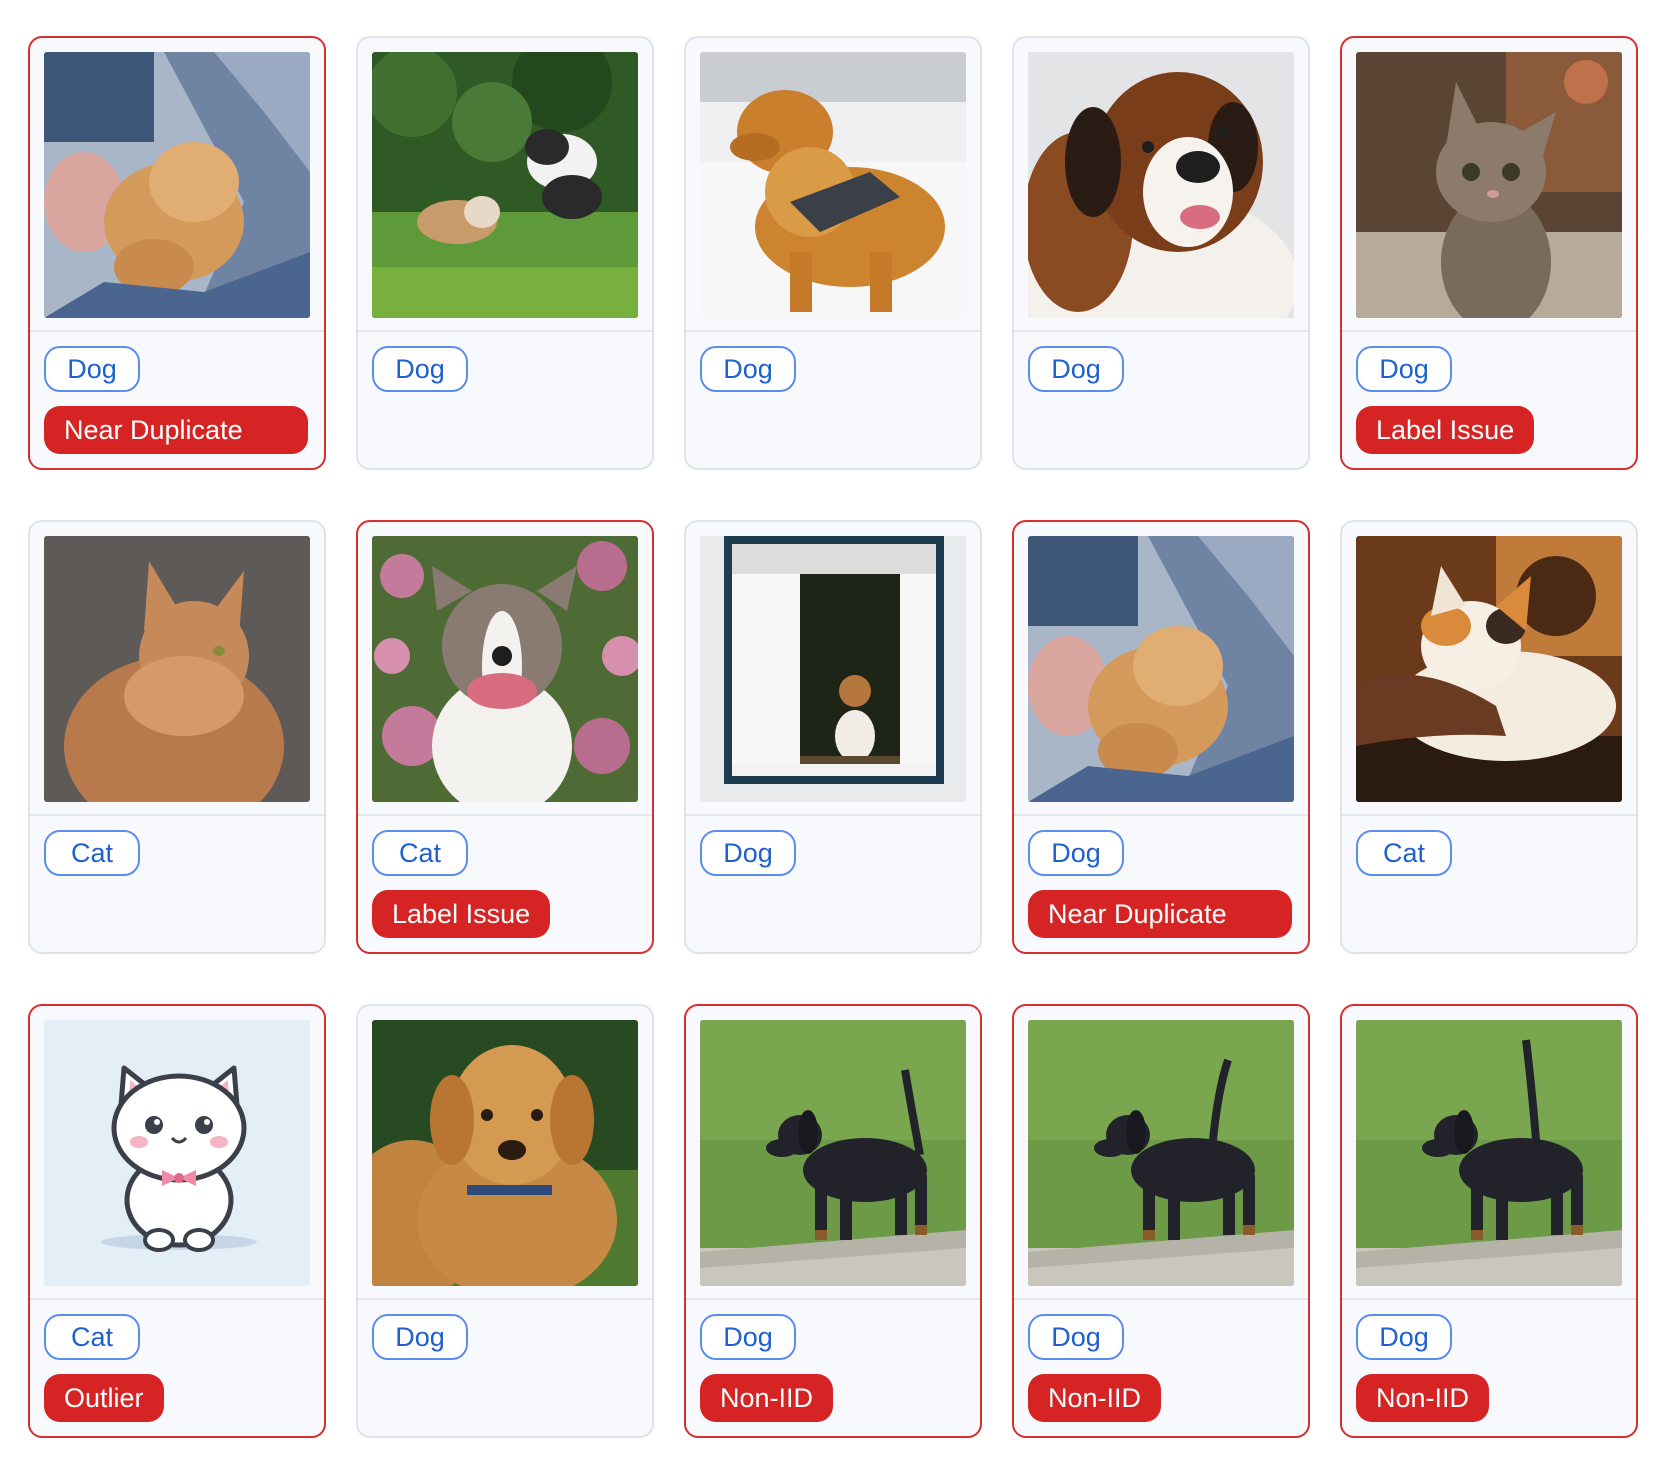  What do you see at coordinates (104, 1398) in the screenshot?
I see `issue-badge: Outlier` at bounding box center [104, 1398].